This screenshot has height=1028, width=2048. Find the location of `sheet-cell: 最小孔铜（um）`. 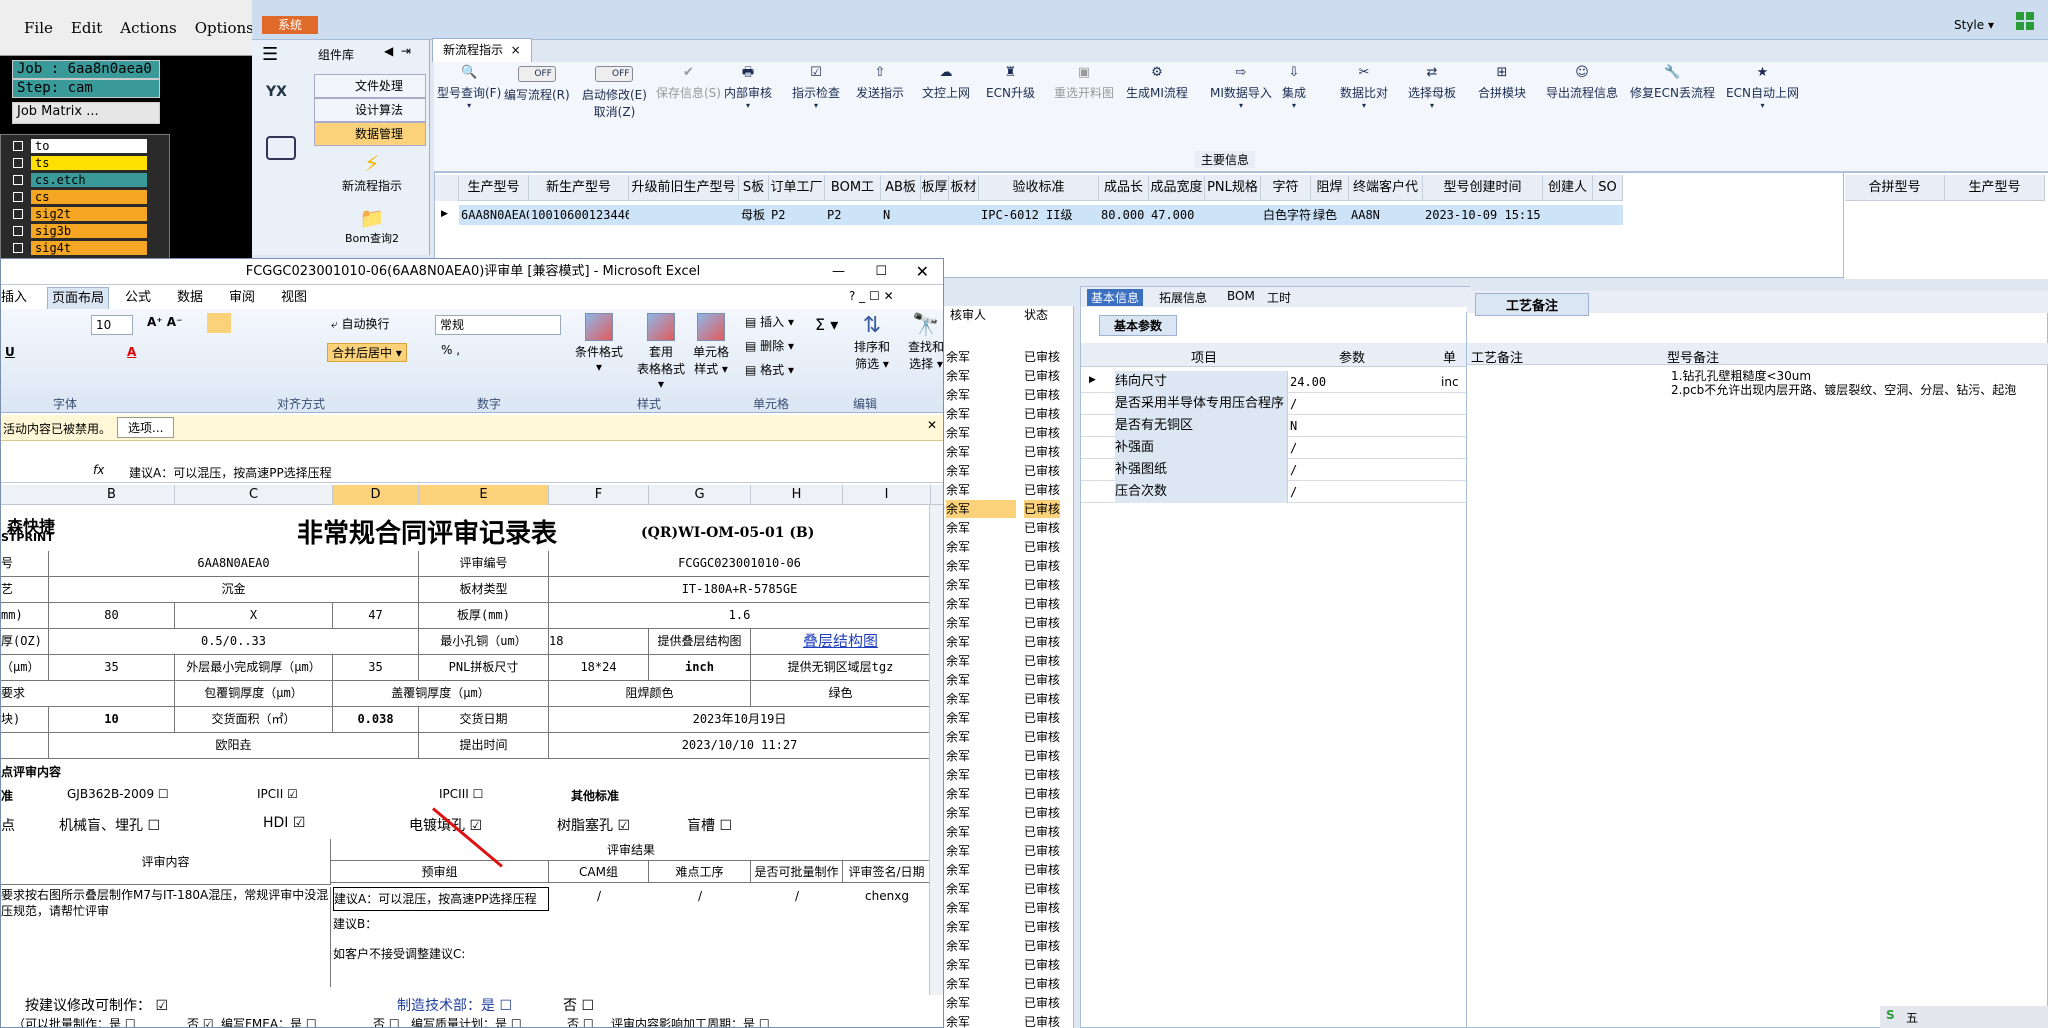

sheet-cell: 最小孔铜（um） is located at coordinates (484, 642).